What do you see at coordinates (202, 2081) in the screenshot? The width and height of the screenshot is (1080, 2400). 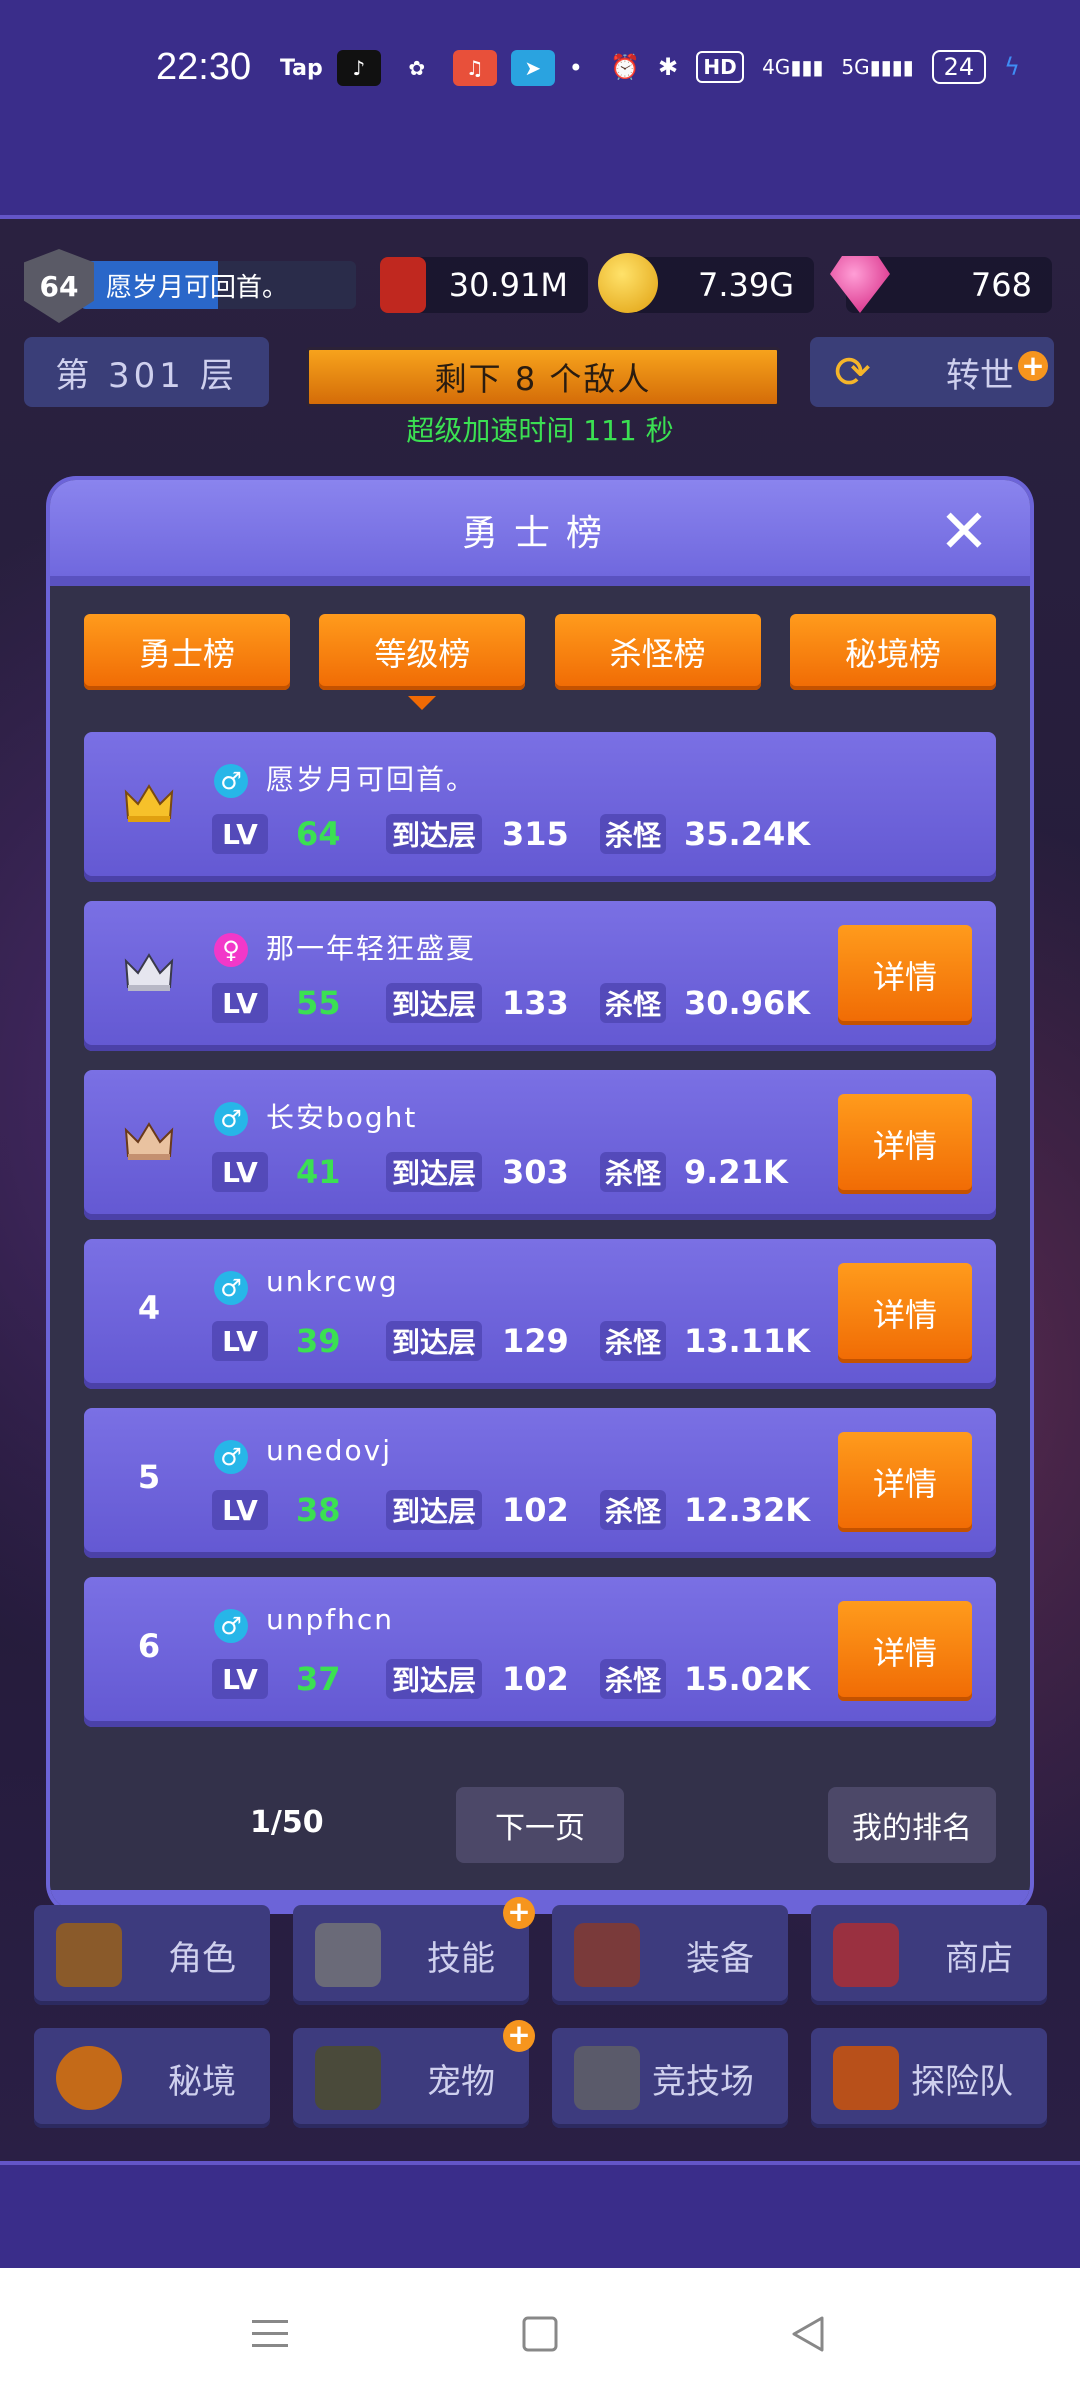 I see `menu-label: 秘境` at bounding box center [202, 2081].